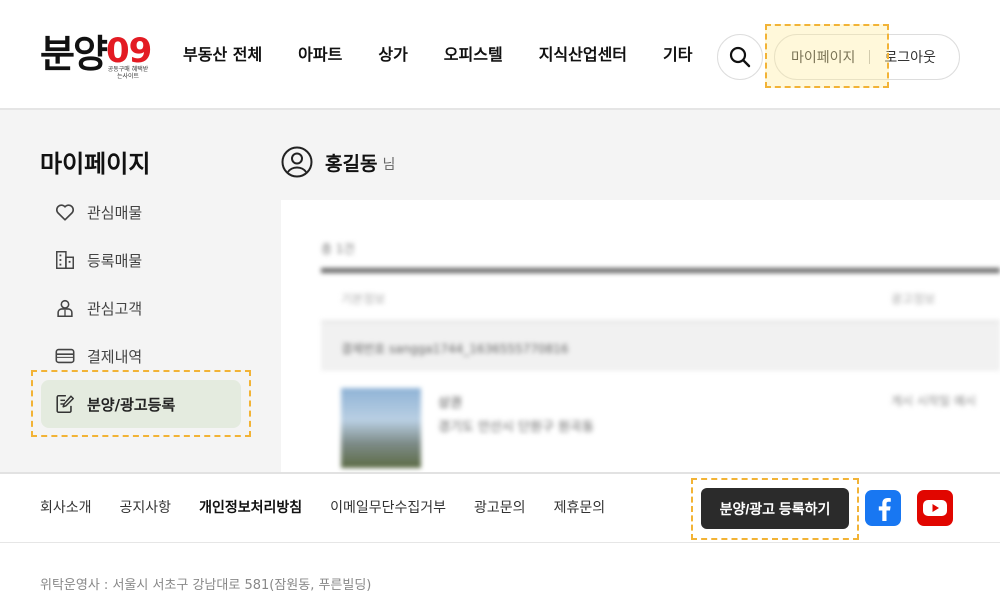  I want to click on sidebar-item-customers: 관심고객, so click(141, 308).